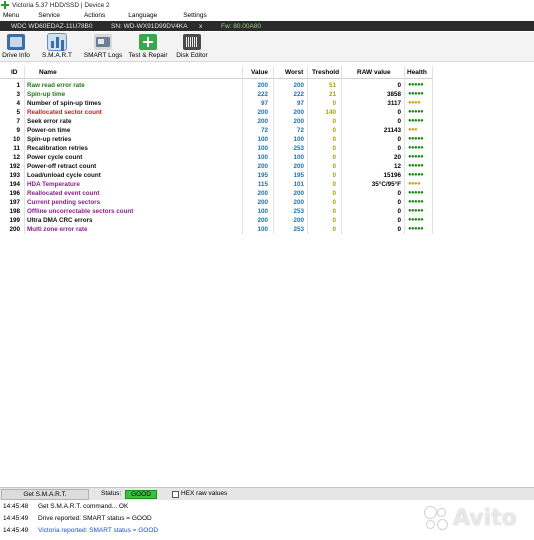  Describe the element at coordinates (64, 202) in the screenshot. I see `smart-name: Current pending sectors` at that location.